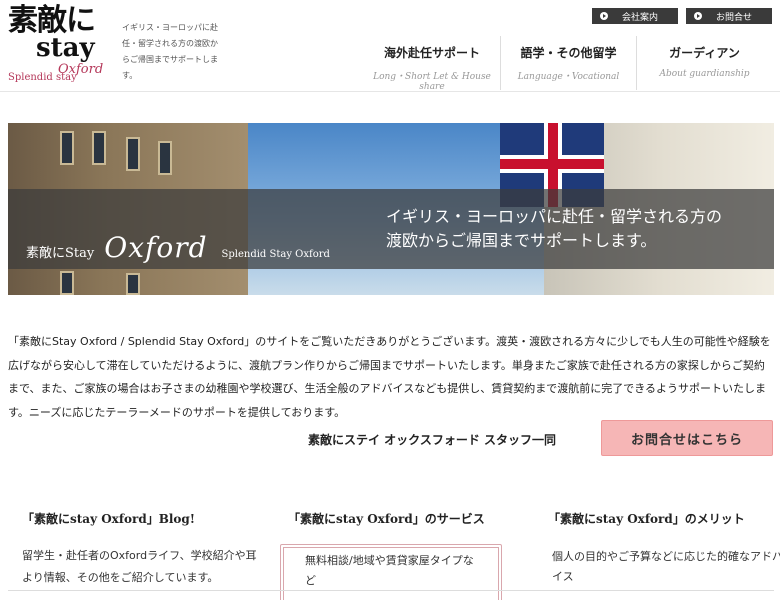  What do you see at coordinates (275, 254) in the screenshot?
I see `hero-brand-en: Splendid Stay Oxford` at bounding box center [275, 254].